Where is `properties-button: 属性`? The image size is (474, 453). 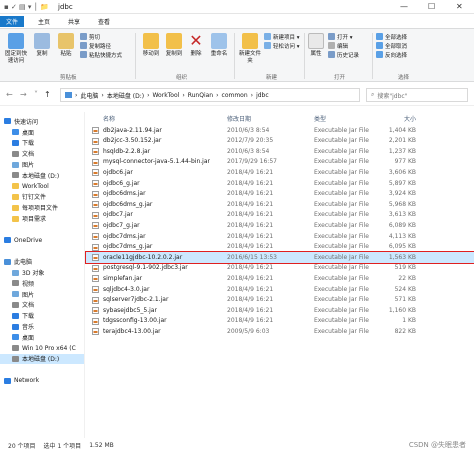 properties-button: 属性 is located at coordinates (316, 45).